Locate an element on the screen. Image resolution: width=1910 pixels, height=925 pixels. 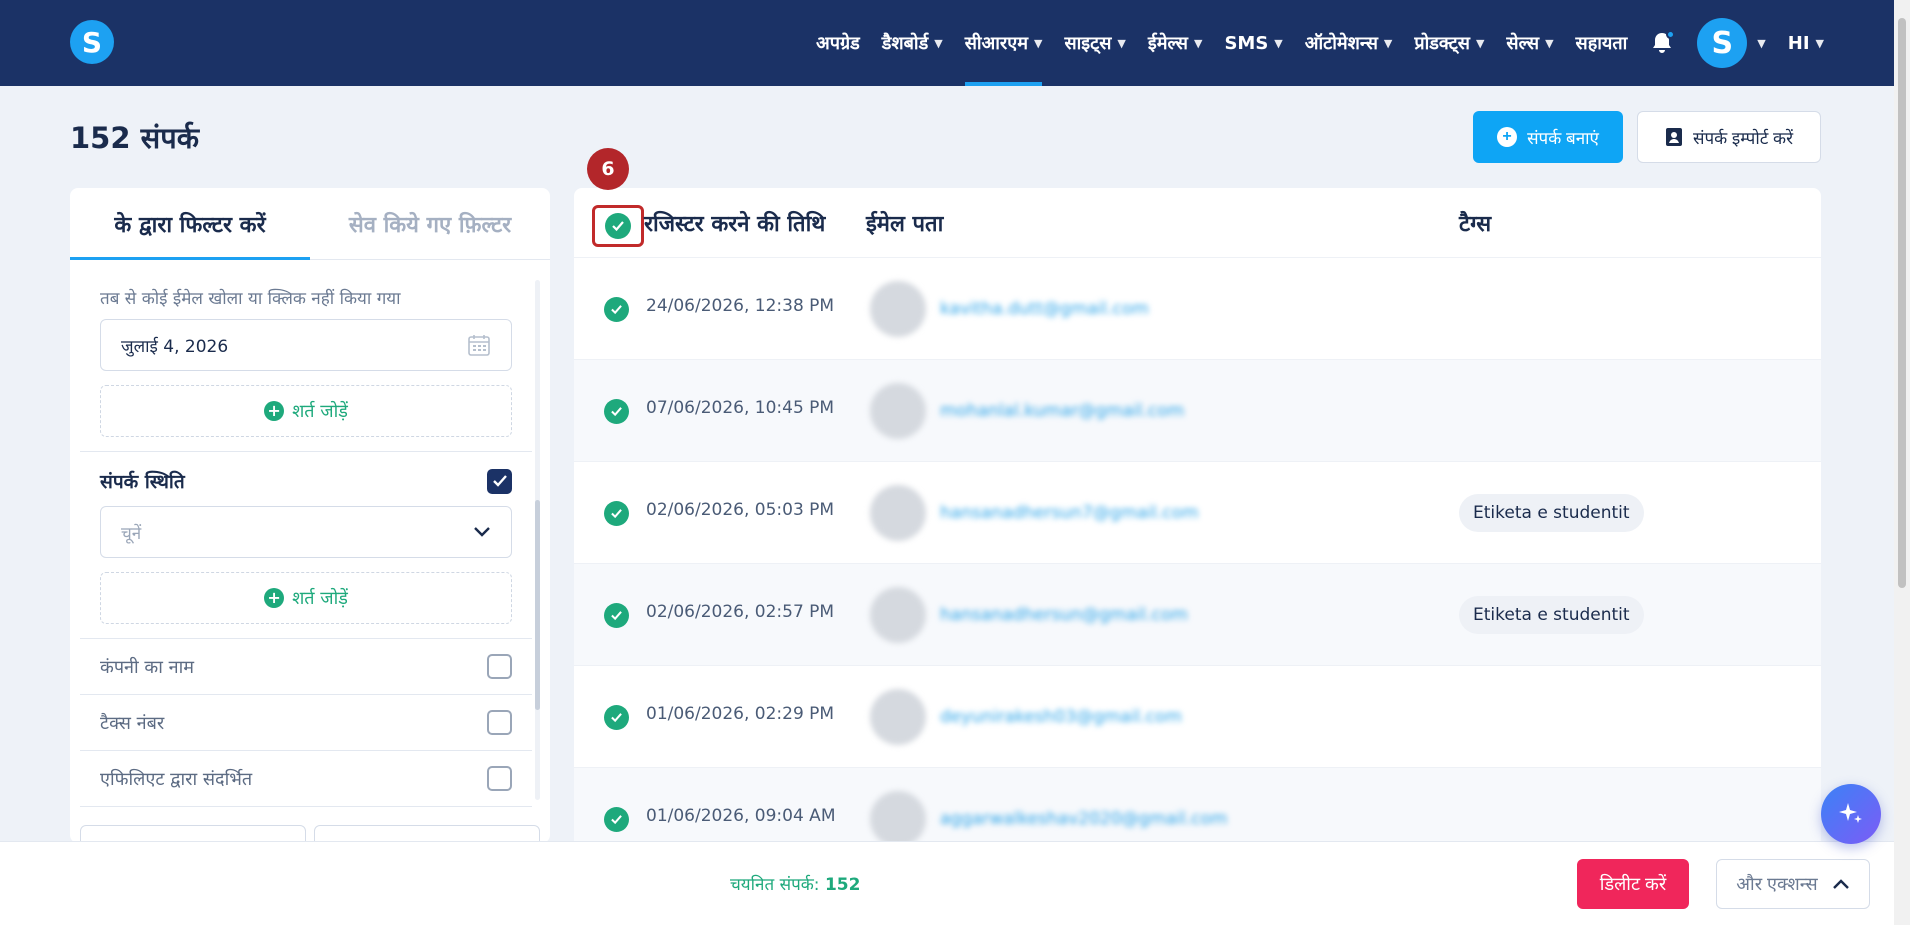
nav-label: डैशबोर्ड is located at coordinates (905, 43).